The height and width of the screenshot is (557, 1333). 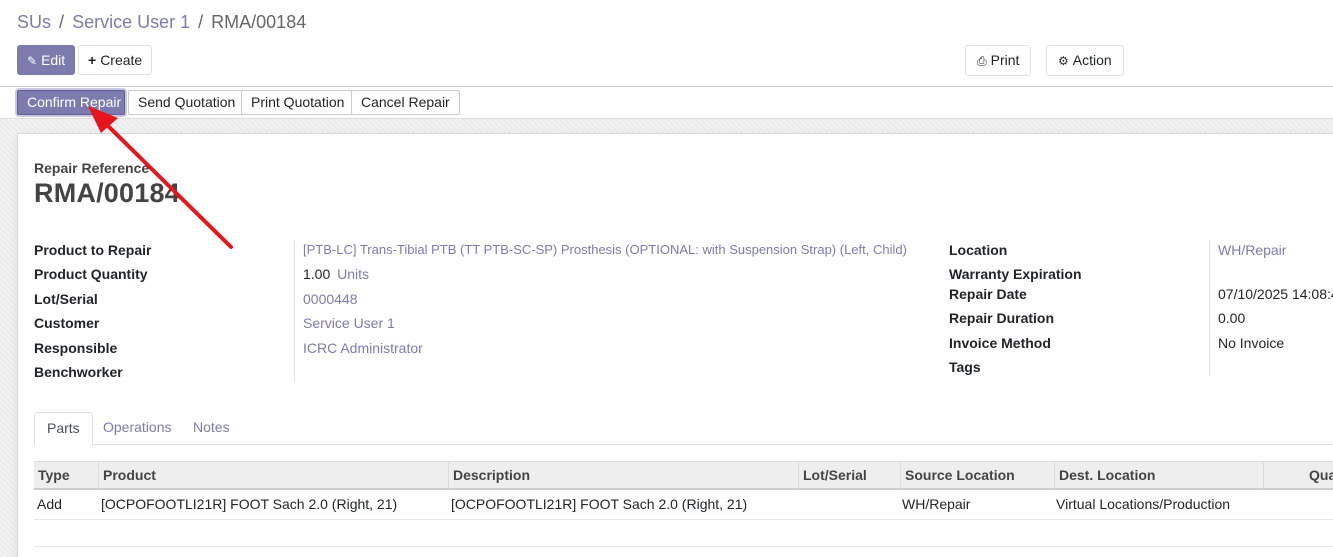 I want to click on print-button-label: Print, so click(x=1005, y=60).